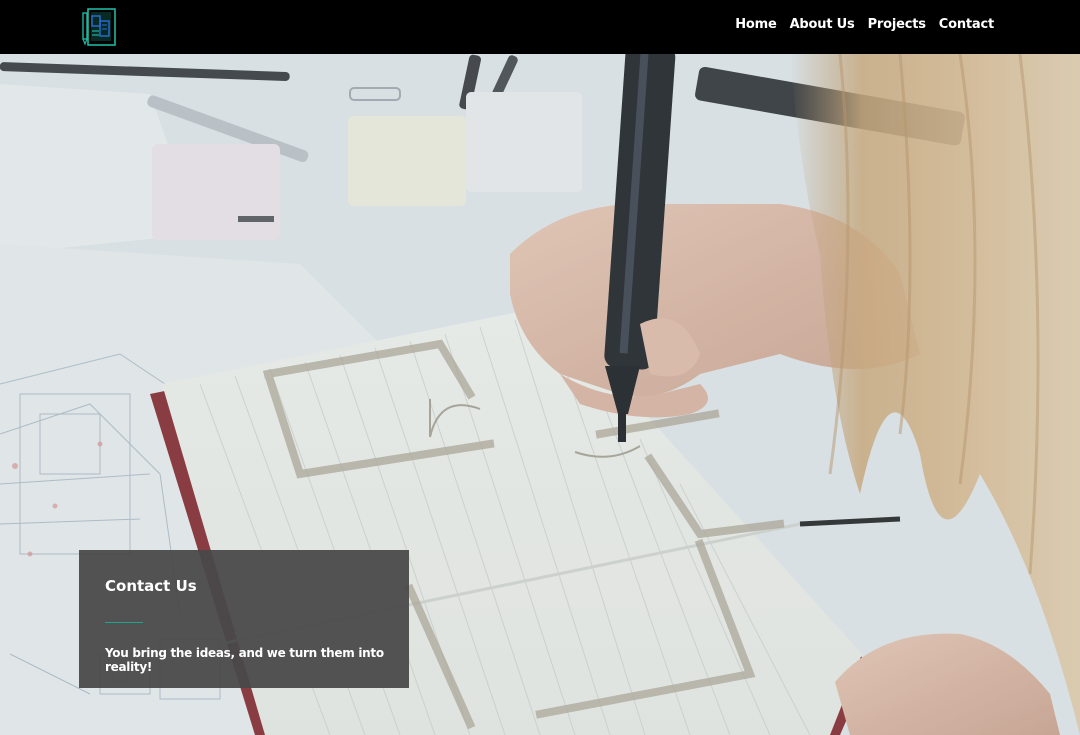 Image resolution: width=1080 pixels, height=735 pixels. What do you see at coordinates (966, 24) in the screenshot?
I see `nav-contact-link: Contact` at bounding box center [966, 24].